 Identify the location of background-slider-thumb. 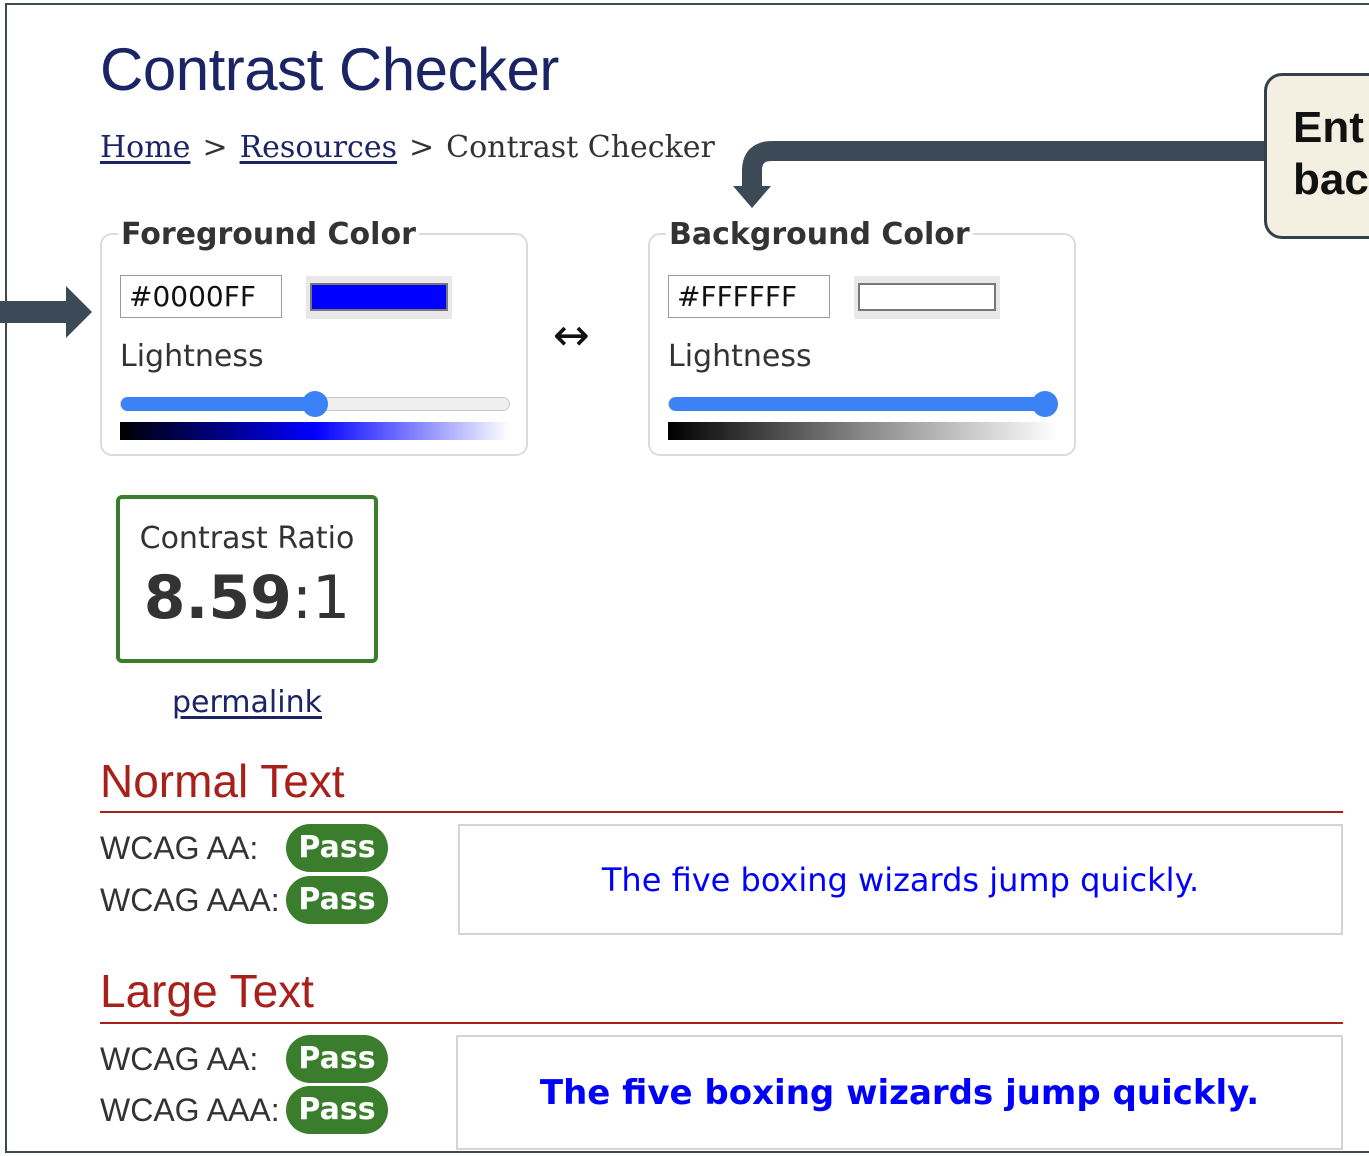
(1045, 404).